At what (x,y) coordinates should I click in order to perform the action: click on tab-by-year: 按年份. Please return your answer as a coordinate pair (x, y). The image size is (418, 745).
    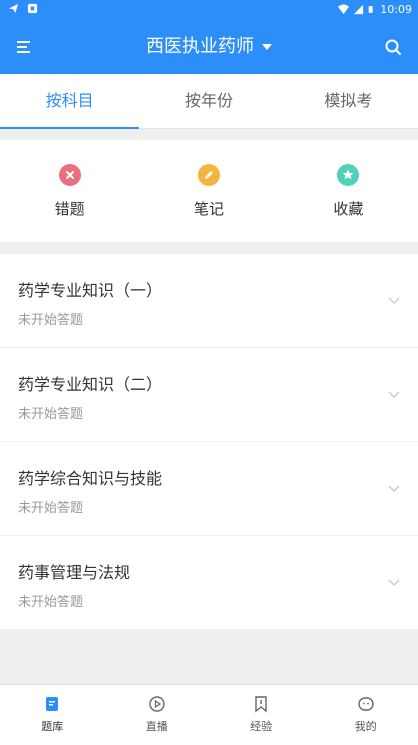
    Looking at the image, I should click on (208, 101).